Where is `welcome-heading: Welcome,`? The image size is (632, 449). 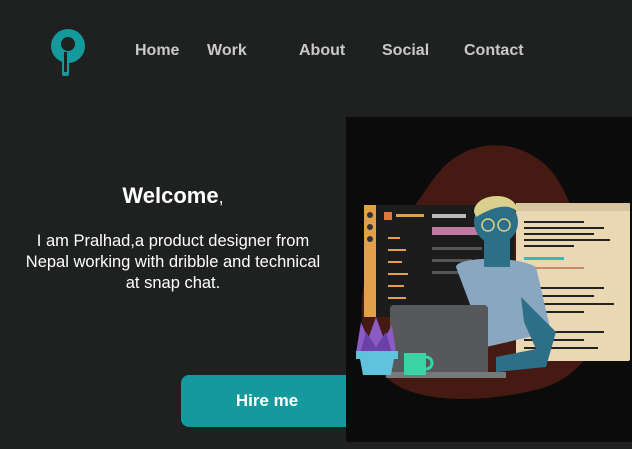 welcome-heading: Welcome, is located at coordinates (173, 196).